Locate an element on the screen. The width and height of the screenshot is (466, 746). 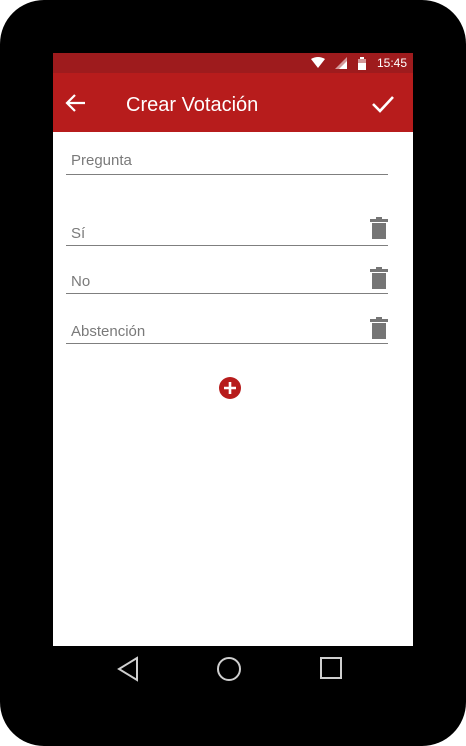
back-triangle-icon is located at coordinates (128, 671).